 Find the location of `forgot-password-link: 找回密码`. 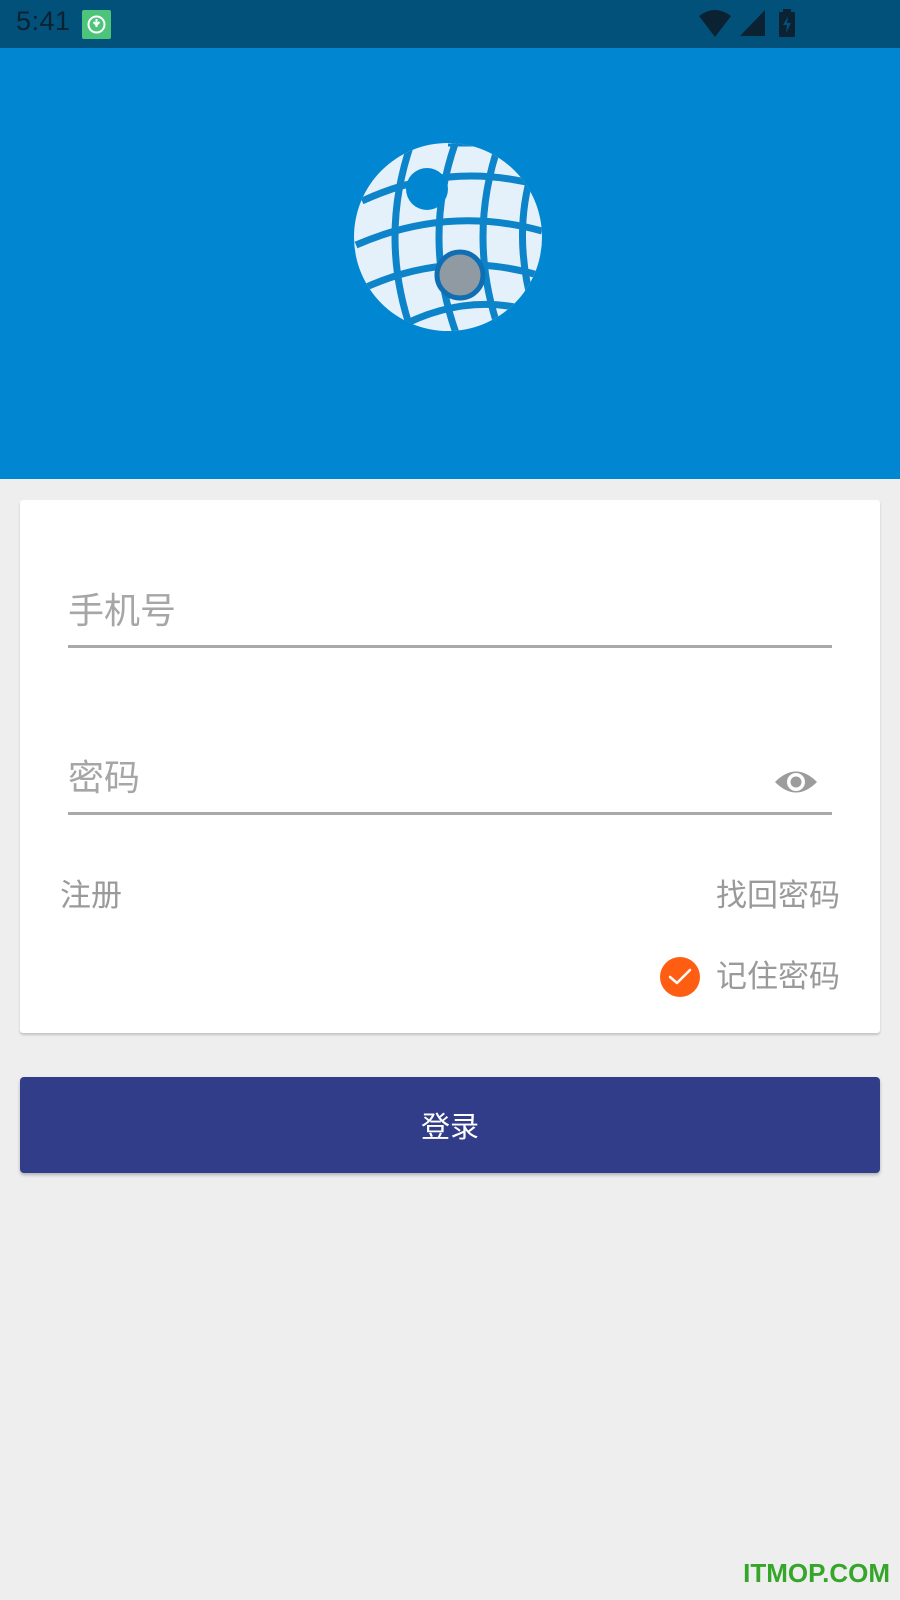

forgot-password-link: 找回密码 is located at coordinates (778, 896).